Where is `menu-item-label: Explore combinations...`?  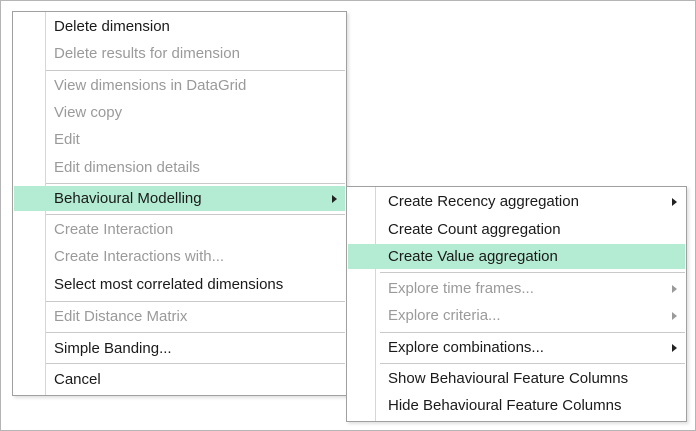 menu-item-label: Explore combinations... is located at coordinates (466, 347).